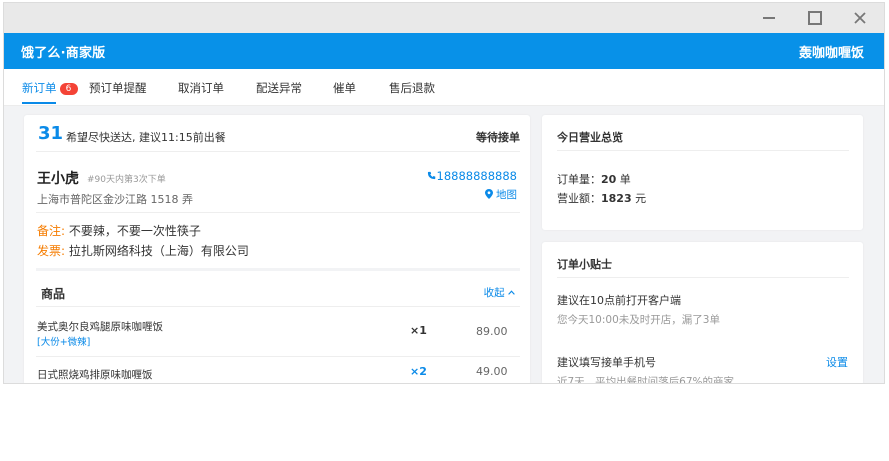 This screenshot has width=889, height=461. Describe the element at coordinates (146, 137) in the screenshot. I see `delivery-hint: 希望尽快送达, 建议11:15前出餐` at that location.